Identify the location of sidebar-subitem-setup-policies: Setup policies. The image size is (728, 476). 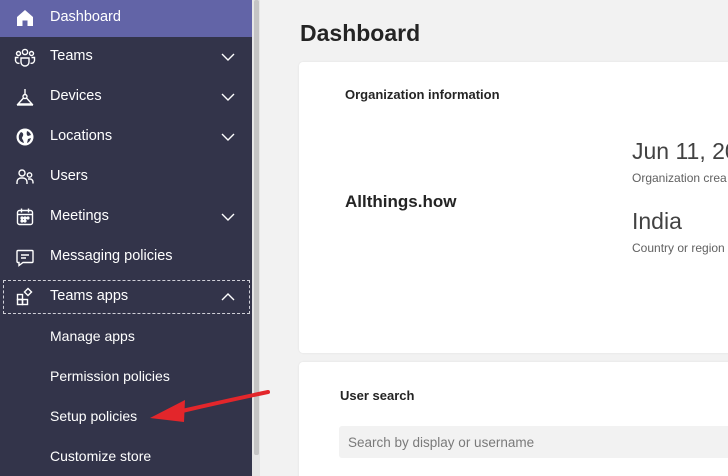
(126, 417).